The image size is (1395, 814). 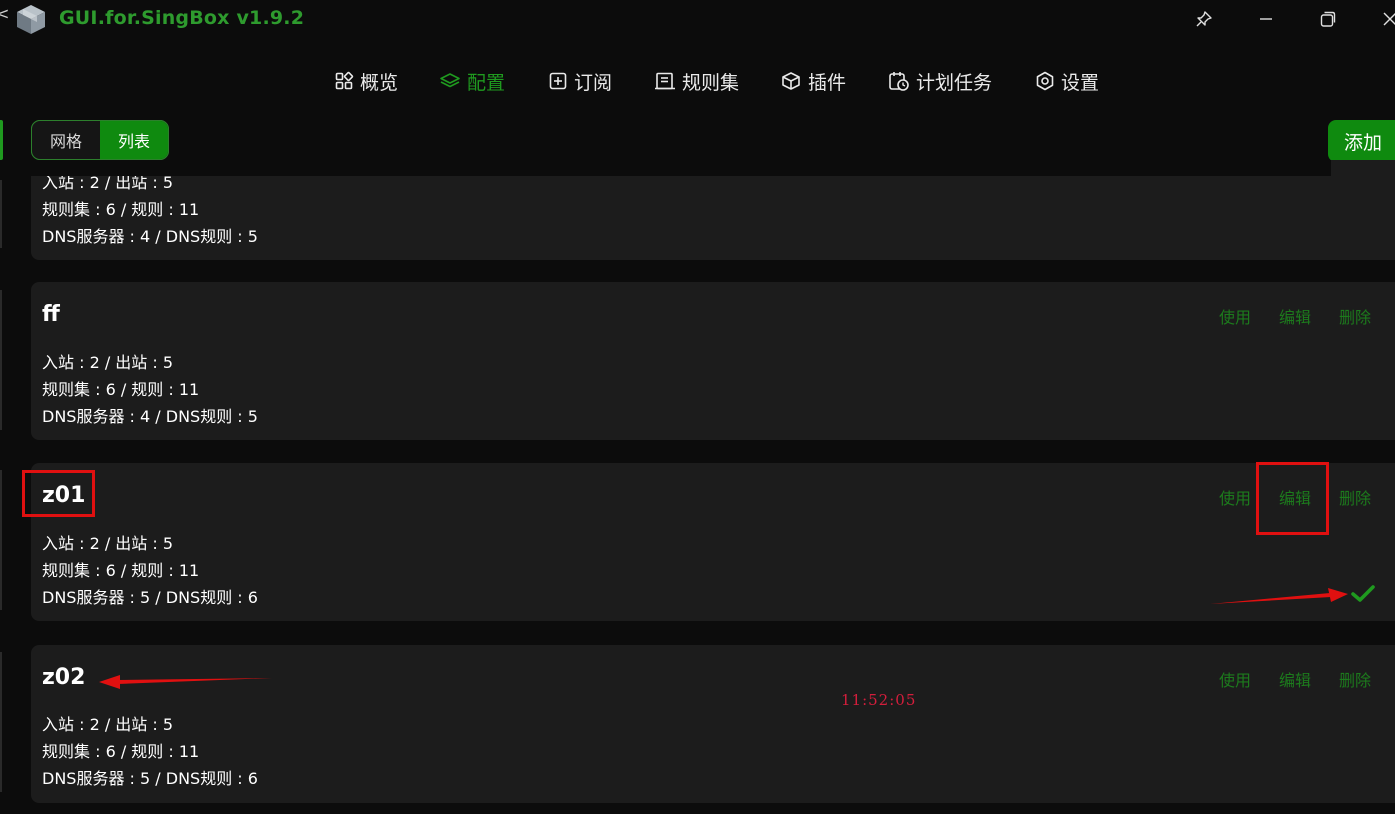 I want to click on restore-button, so click(x=1328, y=19).